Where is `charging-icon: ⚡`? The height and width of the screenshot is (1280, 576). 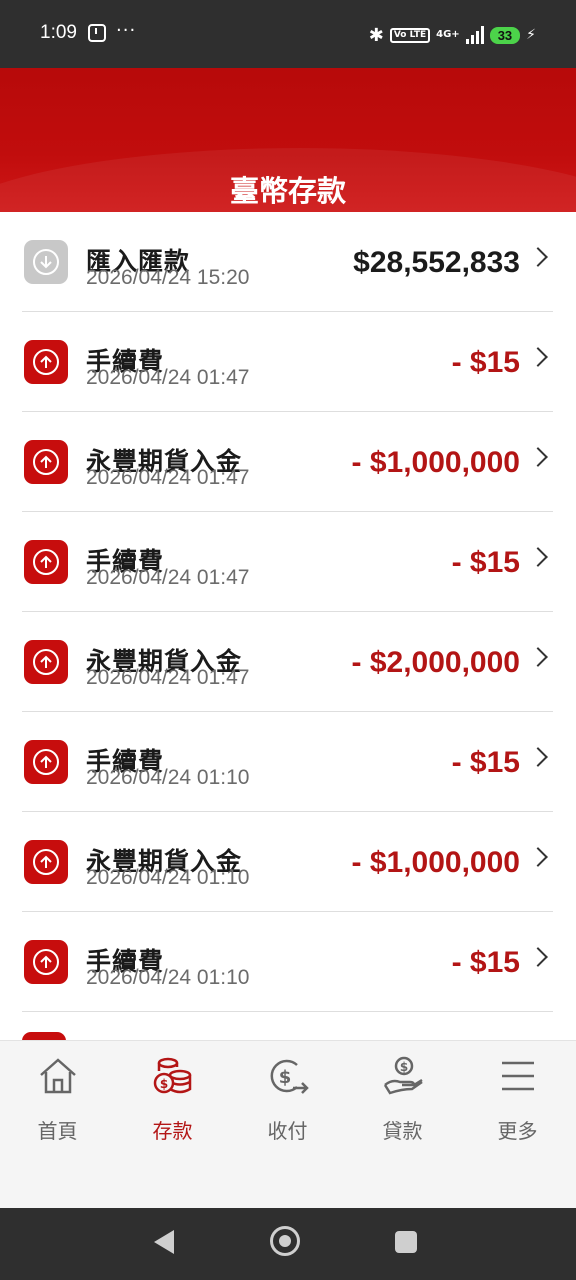 charging-icon: ⚡ is located at coordinates (531, 35).